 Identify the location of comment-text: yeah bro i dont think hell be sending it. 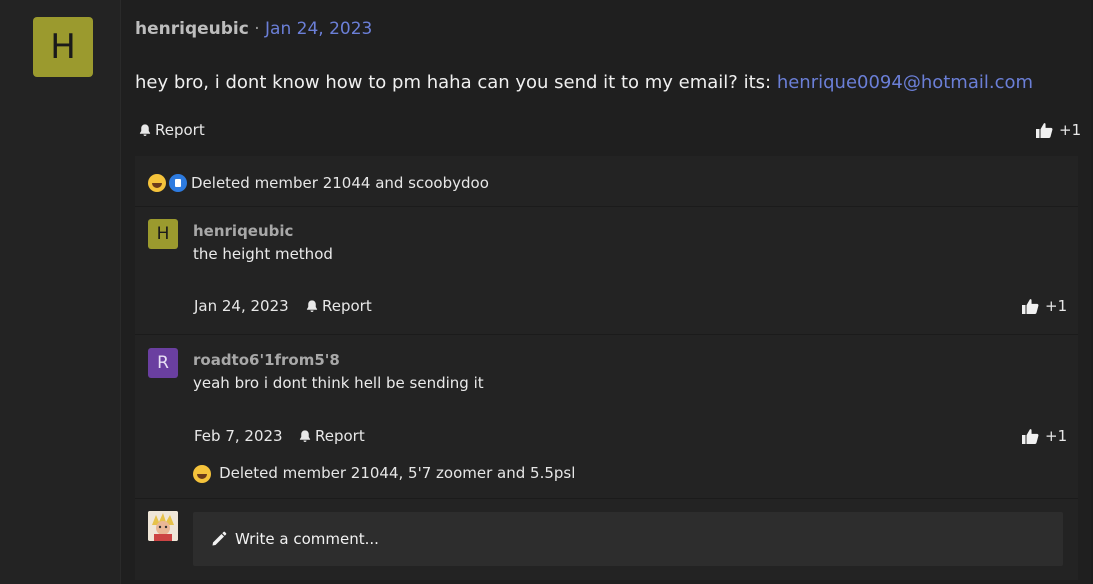
(338, 383).